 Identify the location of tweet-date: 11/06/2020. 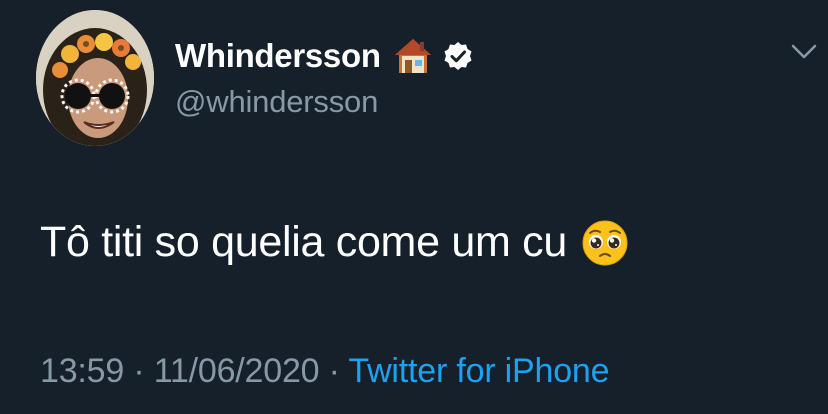
(237, 371).